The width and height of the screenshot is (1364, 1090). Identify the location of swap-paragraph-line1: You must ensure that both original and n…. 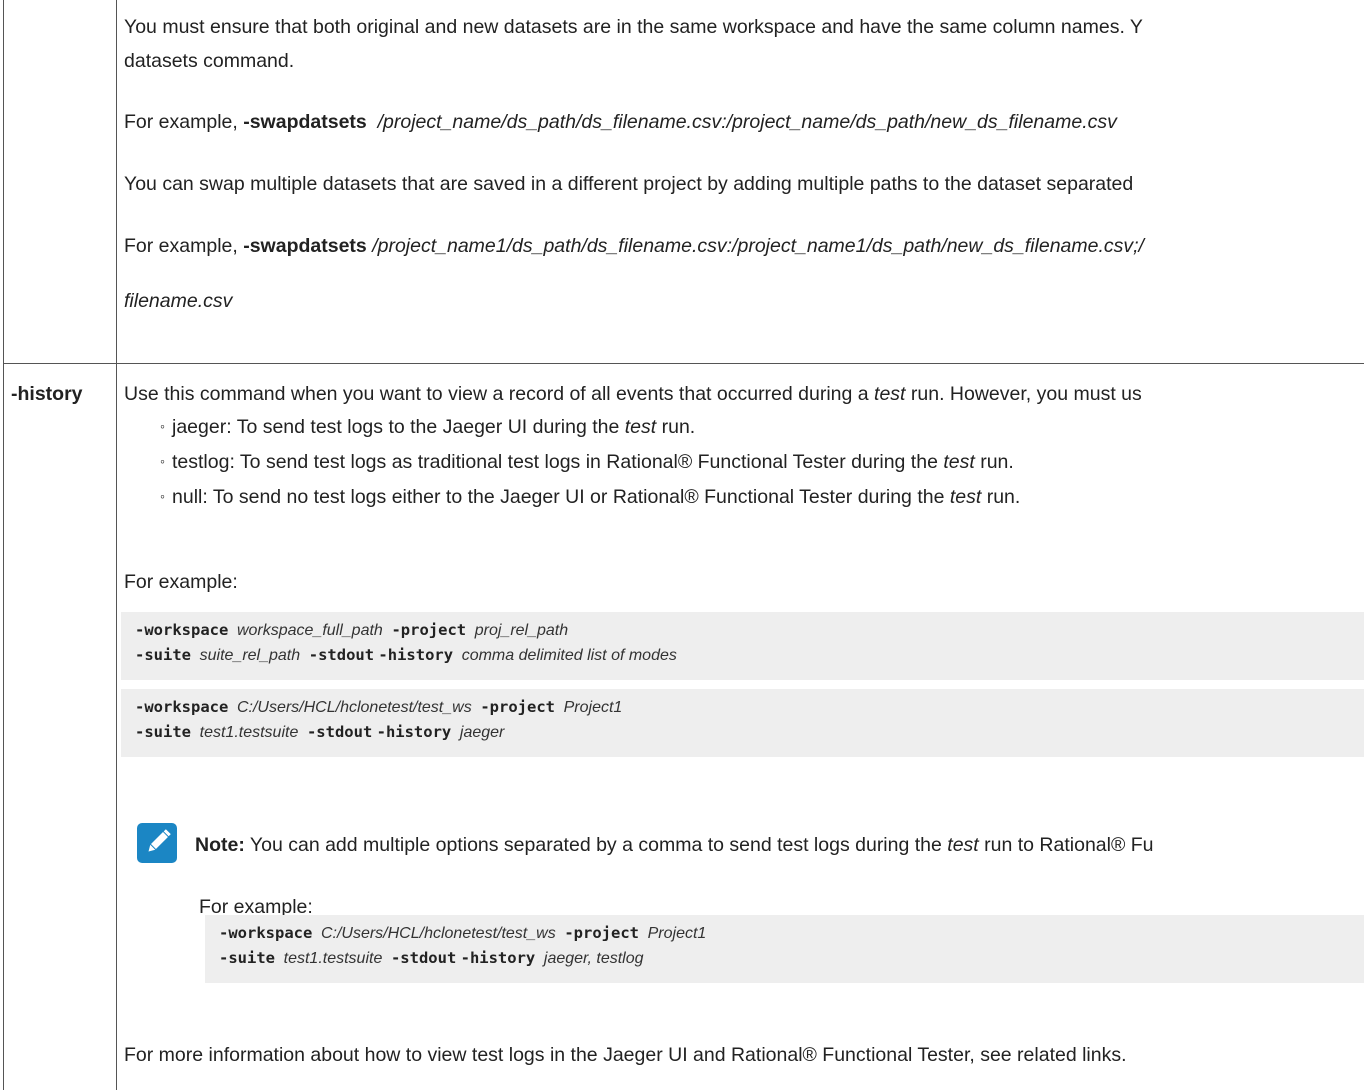
(633, 27).